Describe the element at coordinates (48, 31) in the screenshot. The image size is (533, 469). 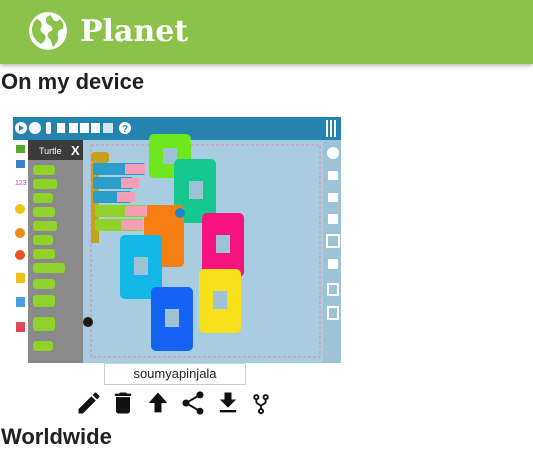
I see `globe-icon` at that location.